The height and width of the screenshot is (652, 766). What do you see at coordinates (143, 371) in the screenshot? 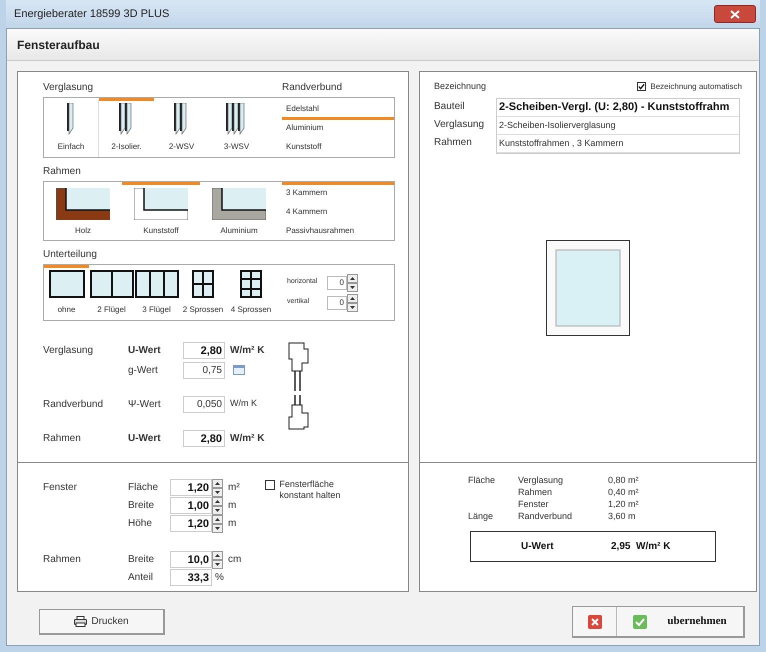
I see `field-label: g-Wert` at bounding box center [143, 371].